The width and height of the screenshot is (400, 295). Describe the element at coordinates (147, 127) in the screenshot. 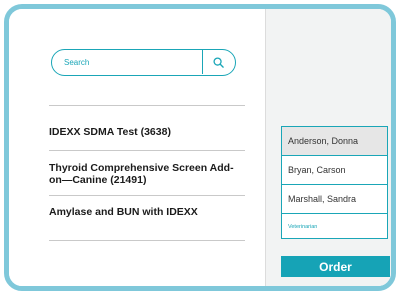

I see `test-item: IDEXX SDMA Test (3638)` at that location.